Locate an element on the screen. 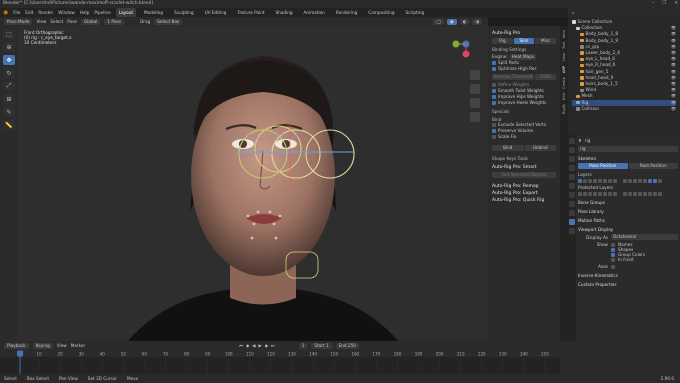  sidebar-tab-arp: ARP is located at coordinates (564, 69).